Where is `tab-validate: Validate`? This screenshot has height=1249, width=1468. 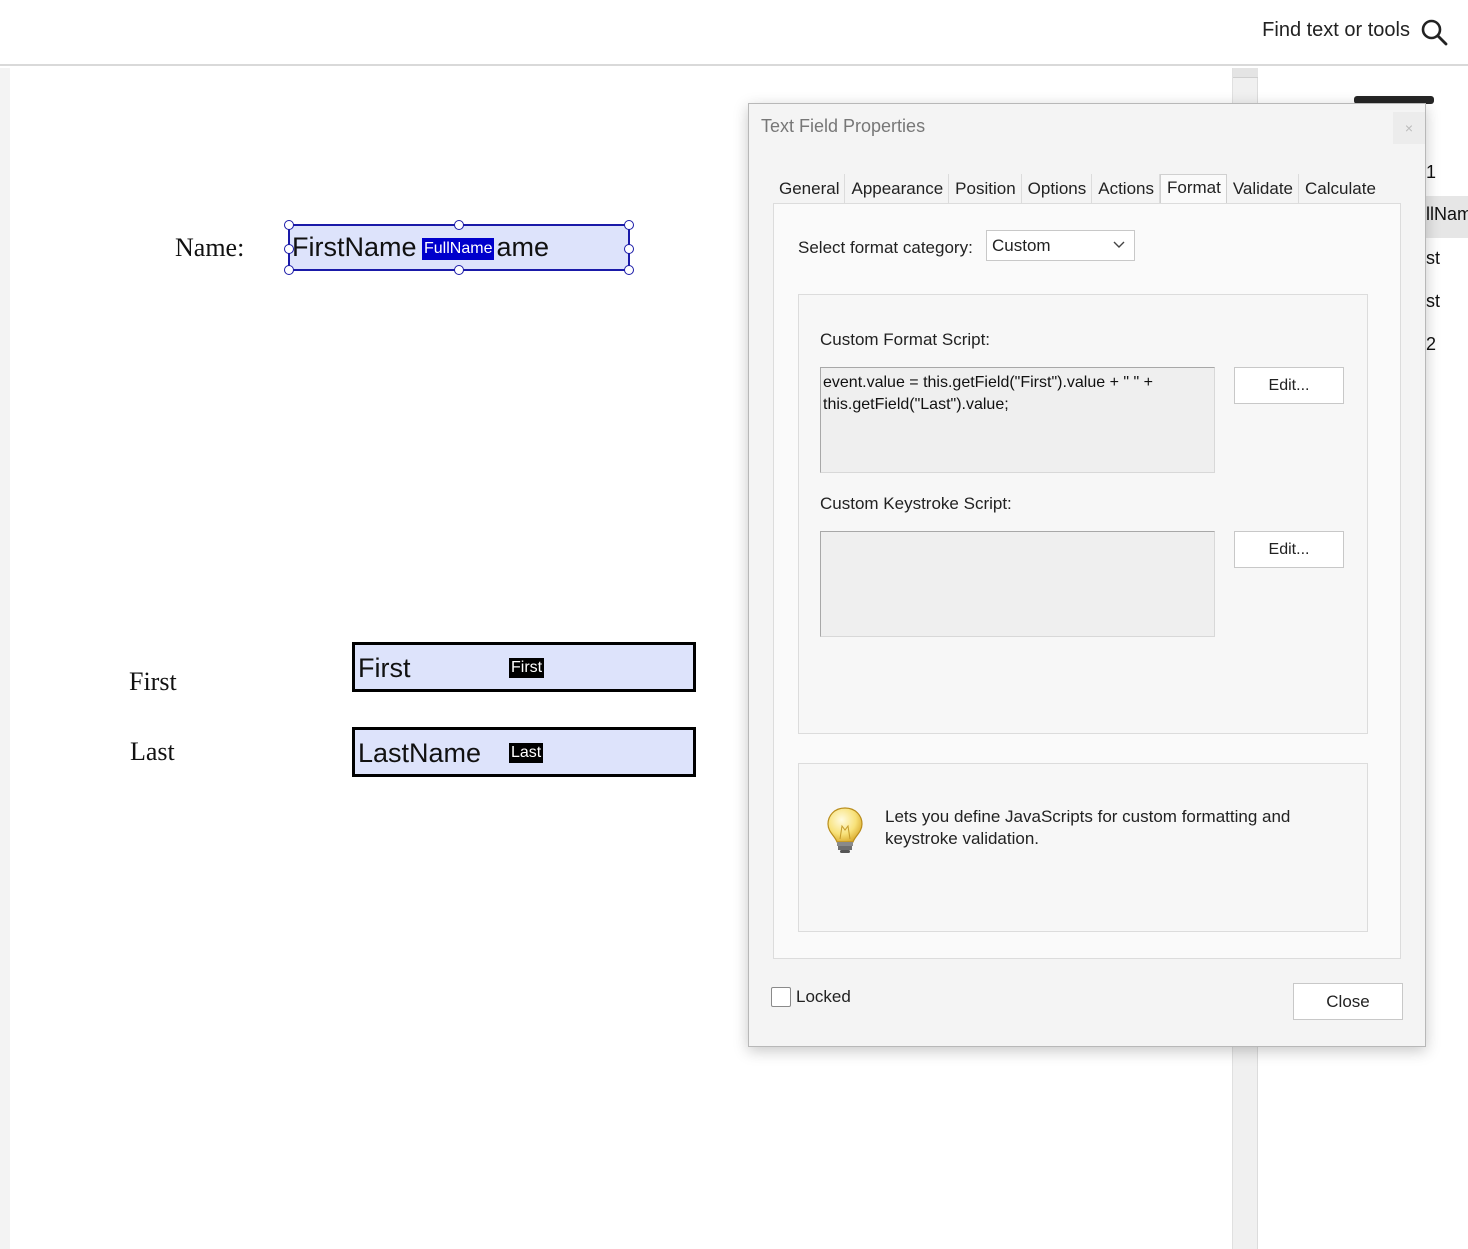 tab-validate: Validate is located at coordinates (1263, 189).